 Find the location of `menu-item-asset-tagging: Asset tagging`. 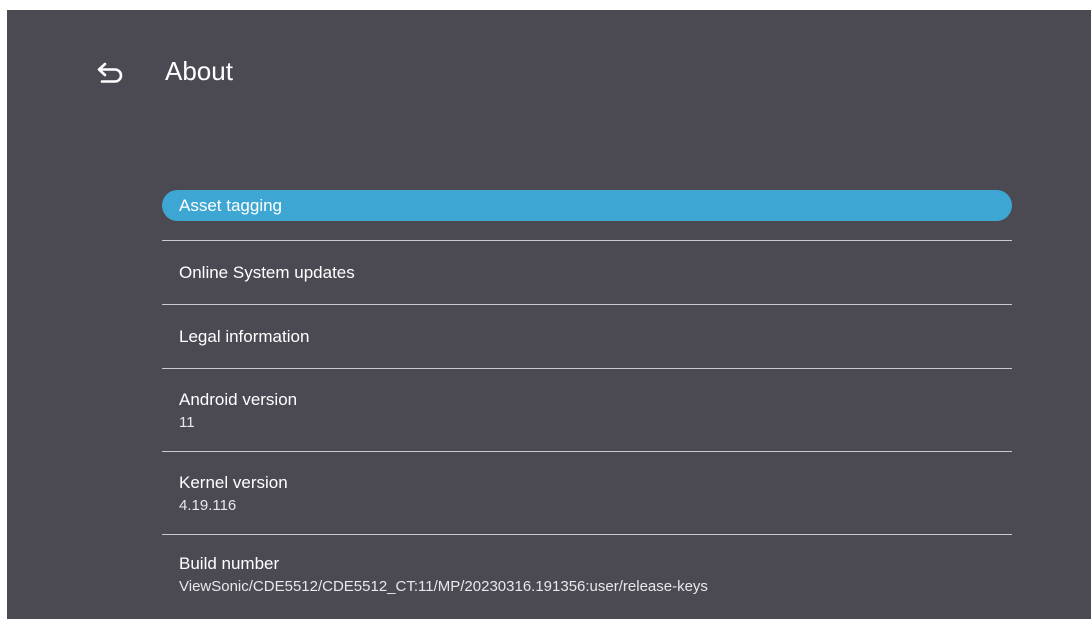

menu-item-asset-tagging: Asset tagging is located at coordinates (586, 210).